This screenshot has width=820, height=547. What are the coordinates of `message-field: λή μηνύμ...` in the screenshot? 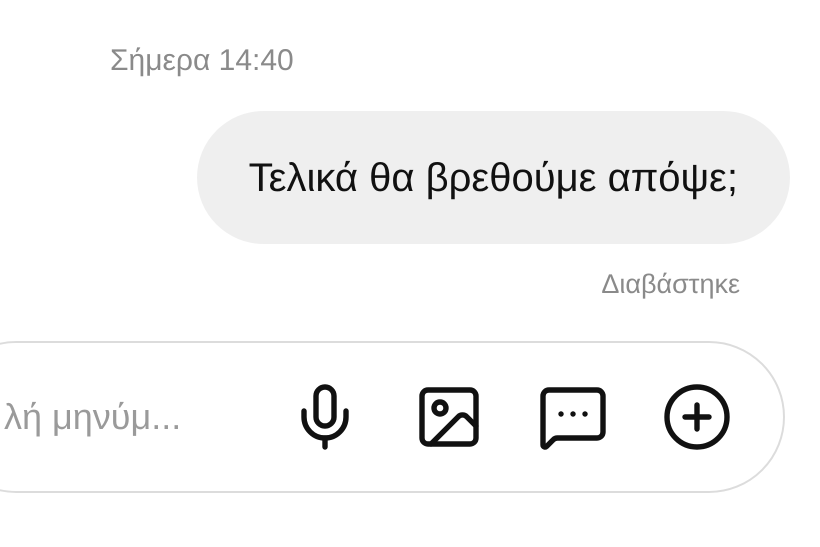 It's located at (146, 417).